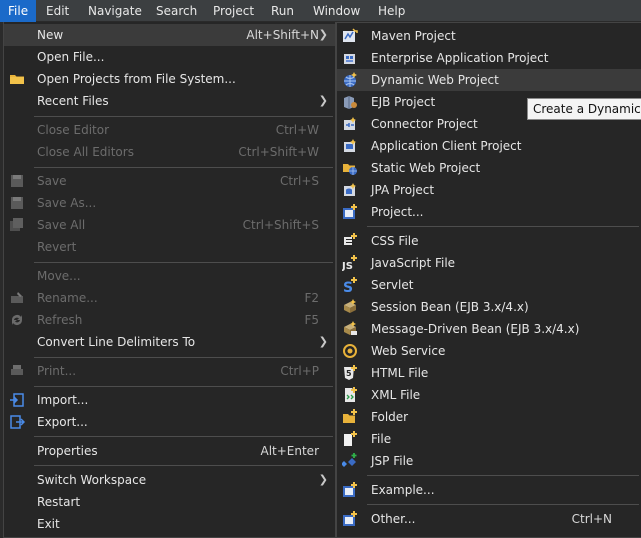 The image size is (641, 538). What do you see at coordinates (489, 329) in the screenshot?
I see `menu-item-message-driven-bean: Message-Driven Bean (EJB 3.x/4.x)` at bounding box center [489, 329].